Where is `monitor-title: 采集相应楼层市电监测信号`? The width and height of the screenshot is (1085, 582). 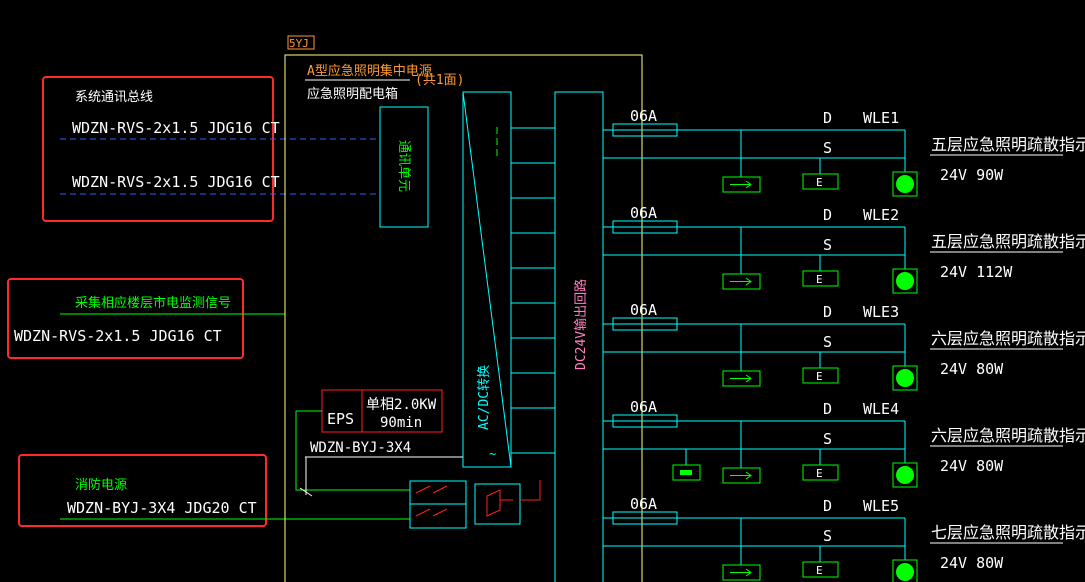 monitor-title: 采集相应楼层市电监测信号 is located at coordinates (153, 303).